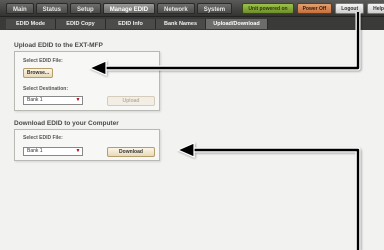 This screenshot has height=250, width=384. Describe the element at coordinates (52, 8) in the screenshot. I see `tab-status: Status` at that location.